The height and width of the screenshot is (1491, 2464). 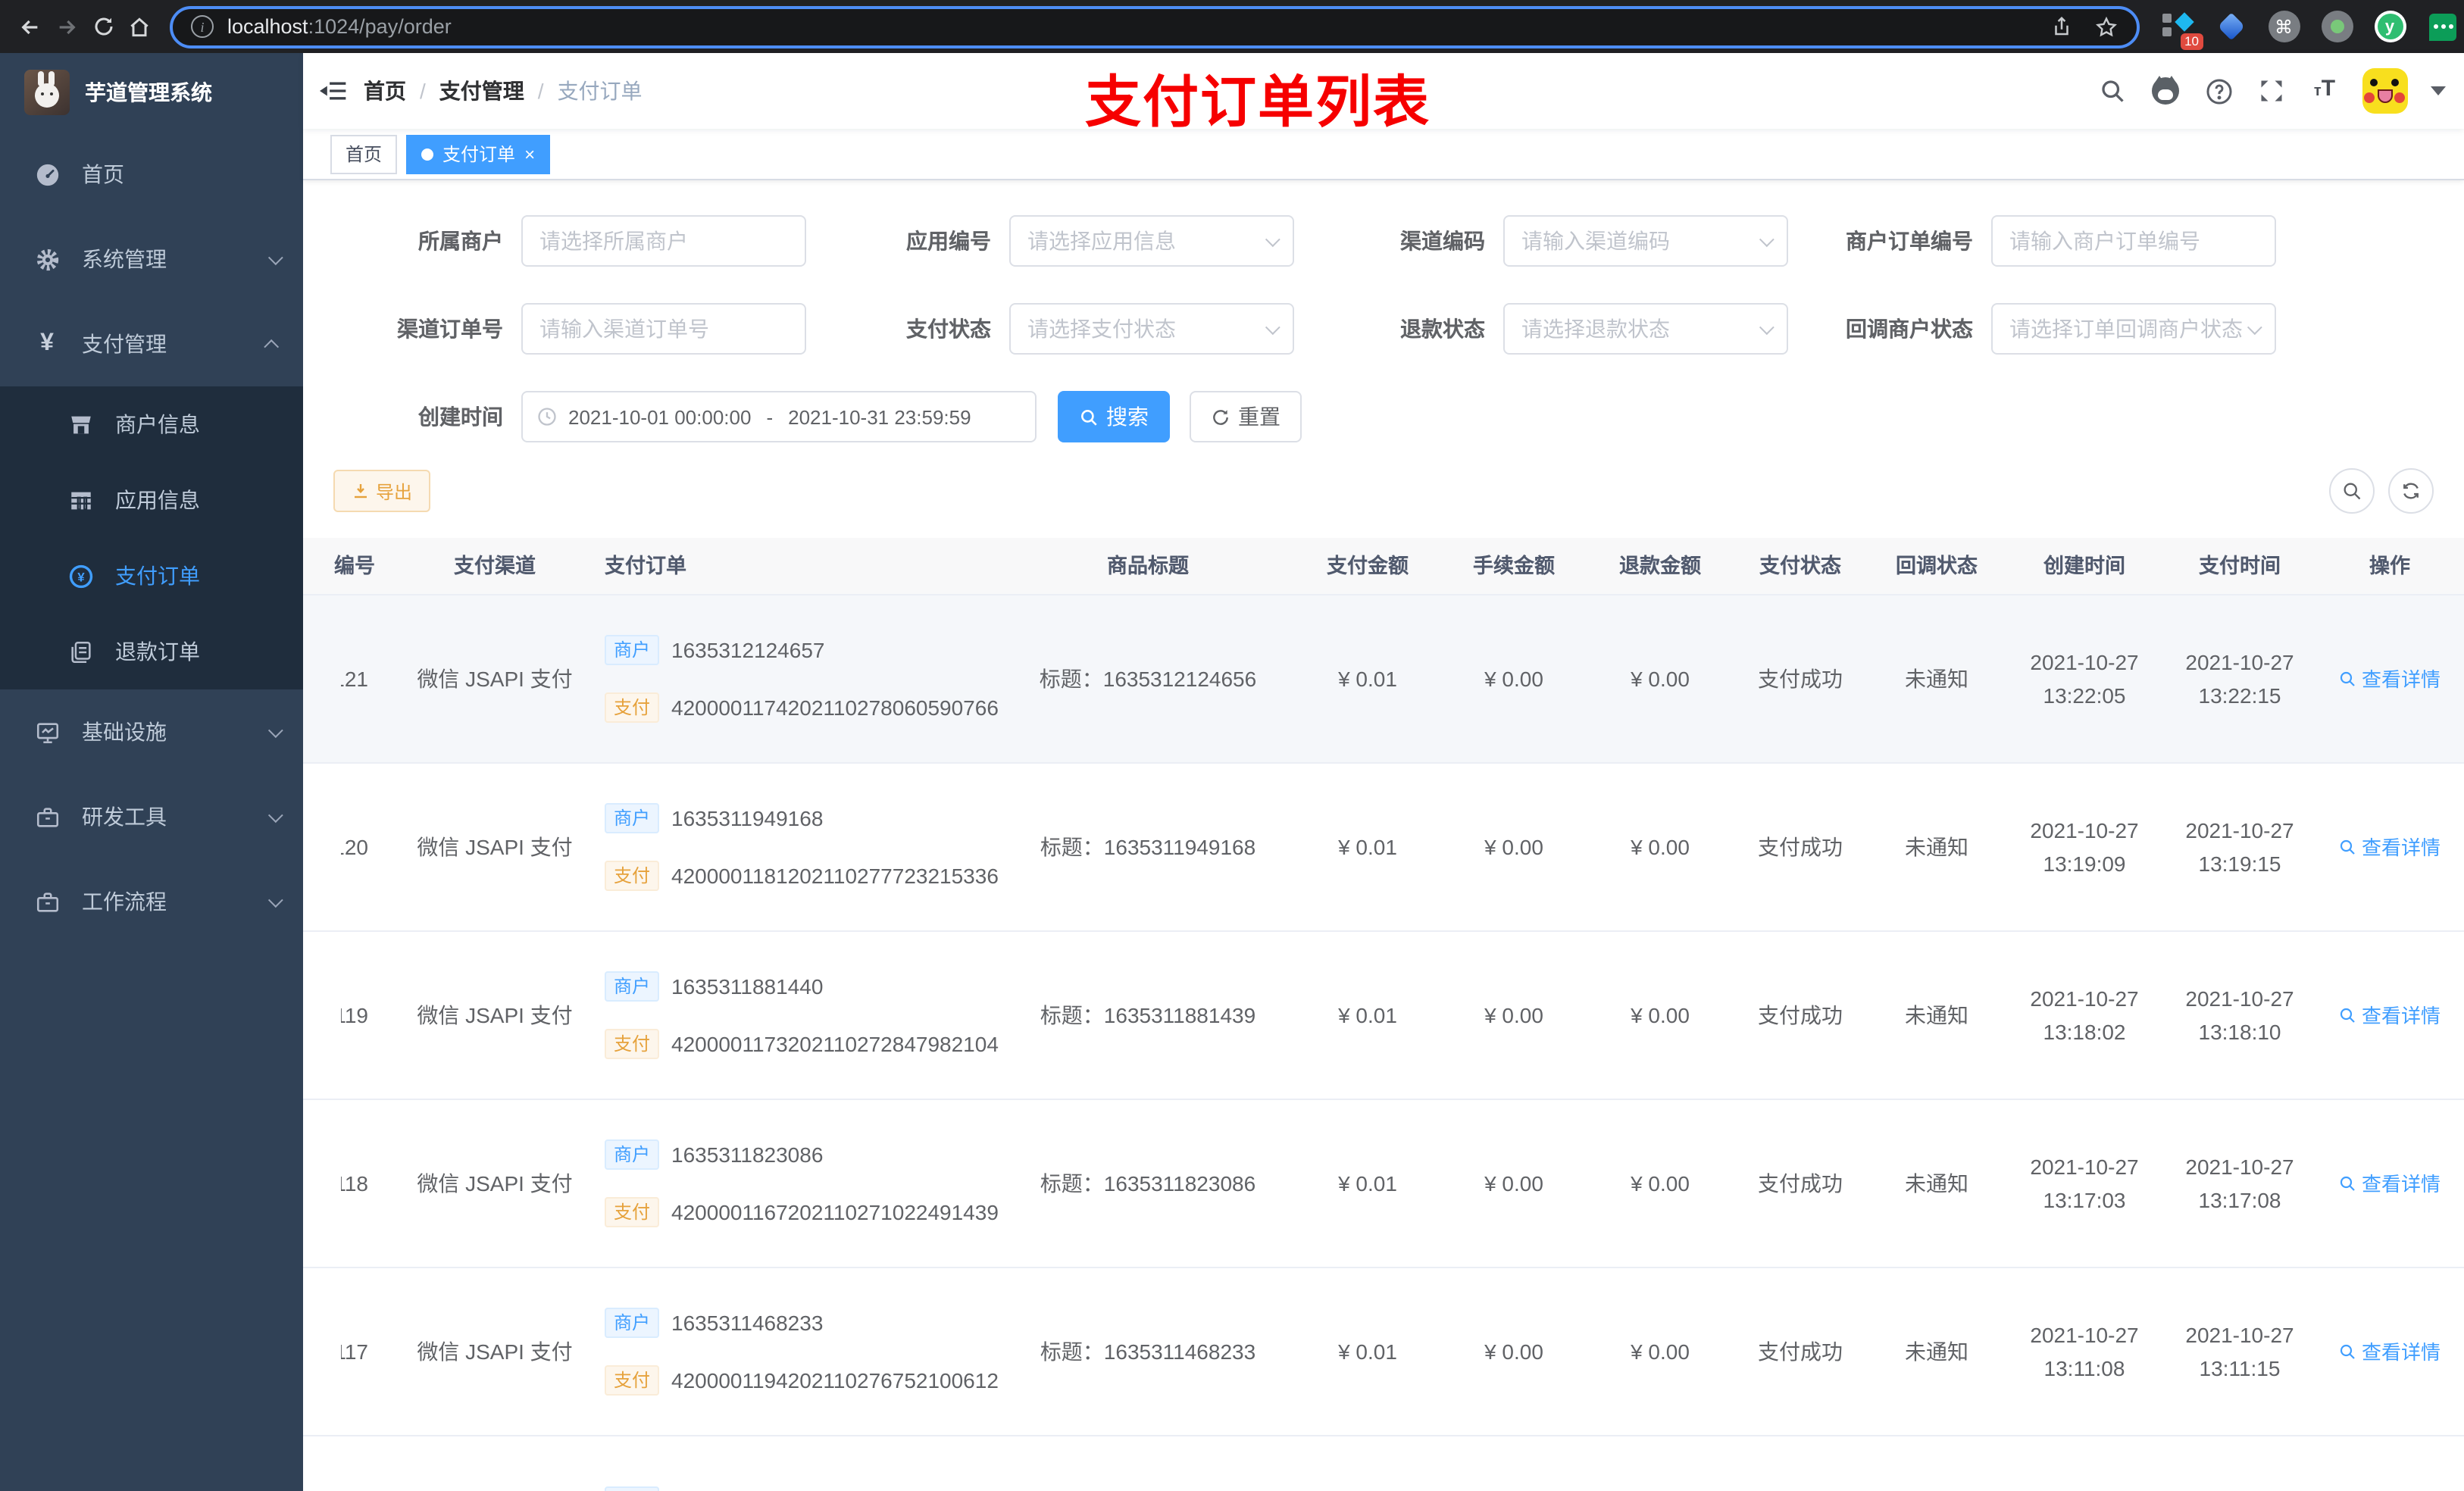 What do you see at coordinates (151, 174) in the screenshot?
I see `sidebar-item-home: 首页` at bounding box center [151, 174].